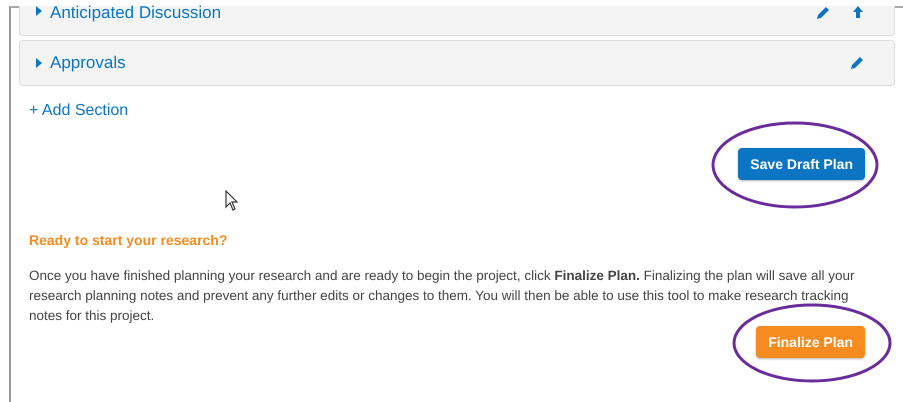  Describe the element at coordinates (128, 240) in the screenshot. I see `section-heading: Ready to start your research?` at that location.